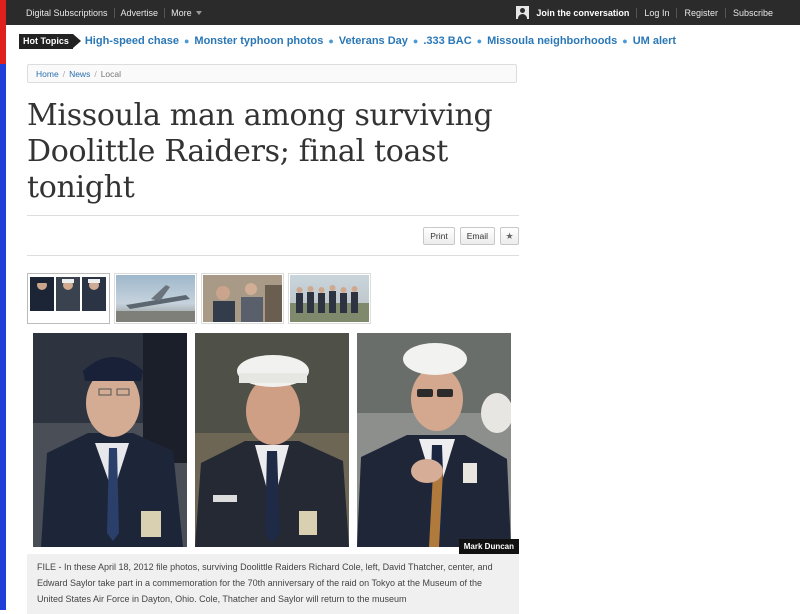 The image size is (800, 614). What do you see at coordinates (509, 236) in the screenshot?
I see `star-icon: ★` at bounding box center [509, 236].